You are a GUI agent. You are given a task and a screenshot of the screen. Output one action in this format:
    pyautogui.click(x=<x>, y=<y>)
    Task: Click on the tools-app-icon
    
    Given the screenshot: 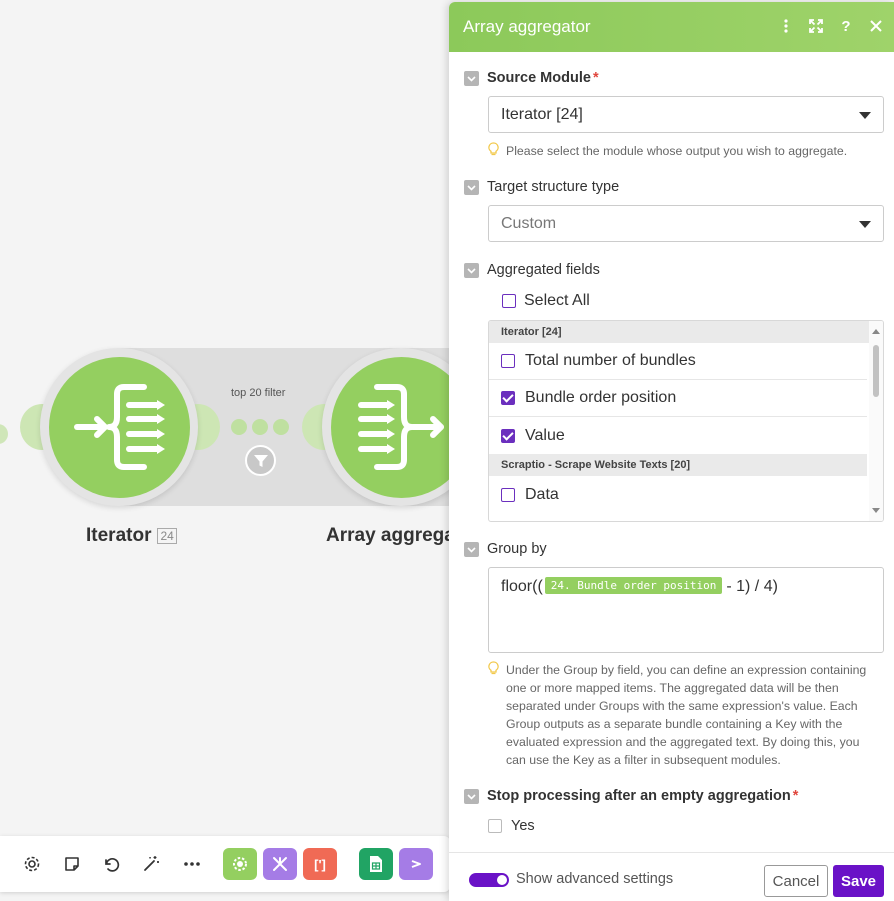 What is the action you would take?
    pyautogui.click(x=240, y=864)
    